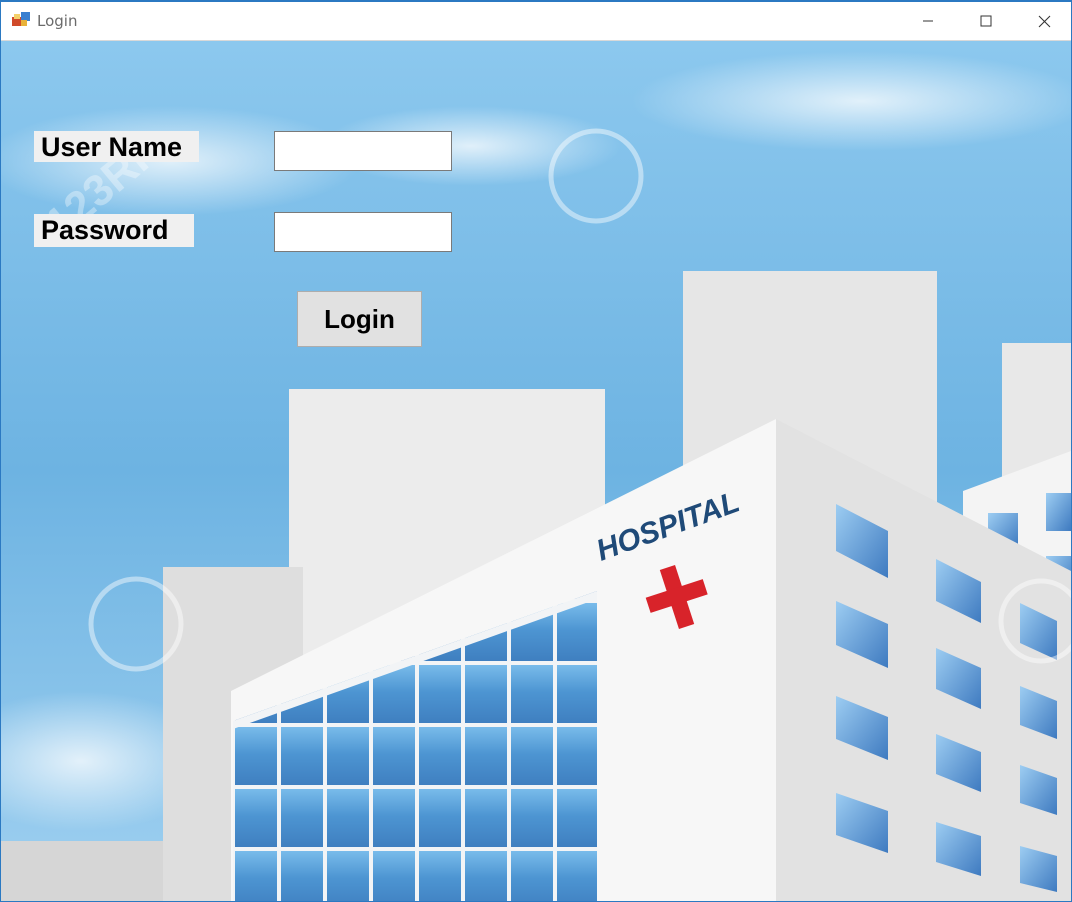 The height and width of the screenshot is (902, 1072). What do you see at coordinates (363, 232) in the screenshot?
I see `password-input` at bounding box center [363, 232].